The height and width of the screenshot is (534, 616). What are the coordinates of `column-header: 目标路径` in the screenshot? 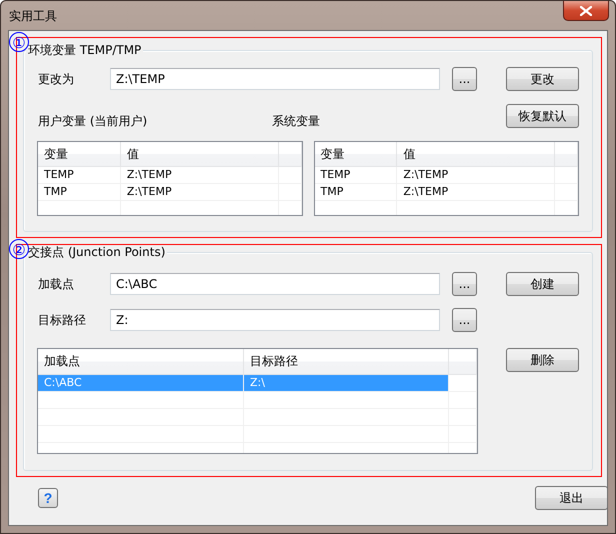 It's located at (346, 361).